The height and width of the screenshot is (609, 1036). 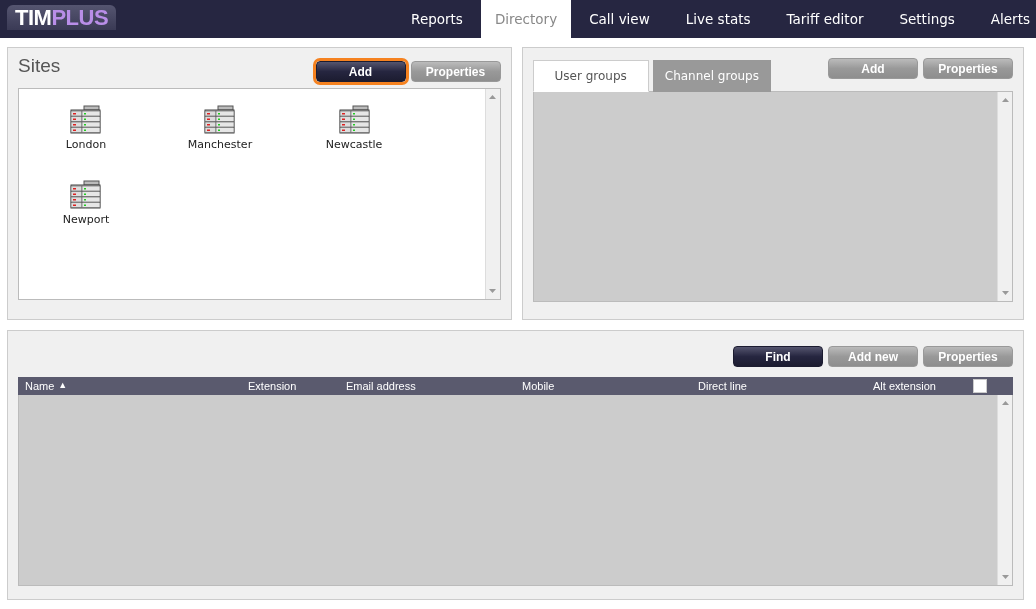 I want to click on sort-icon: ▲, so click(x=63, y=386).